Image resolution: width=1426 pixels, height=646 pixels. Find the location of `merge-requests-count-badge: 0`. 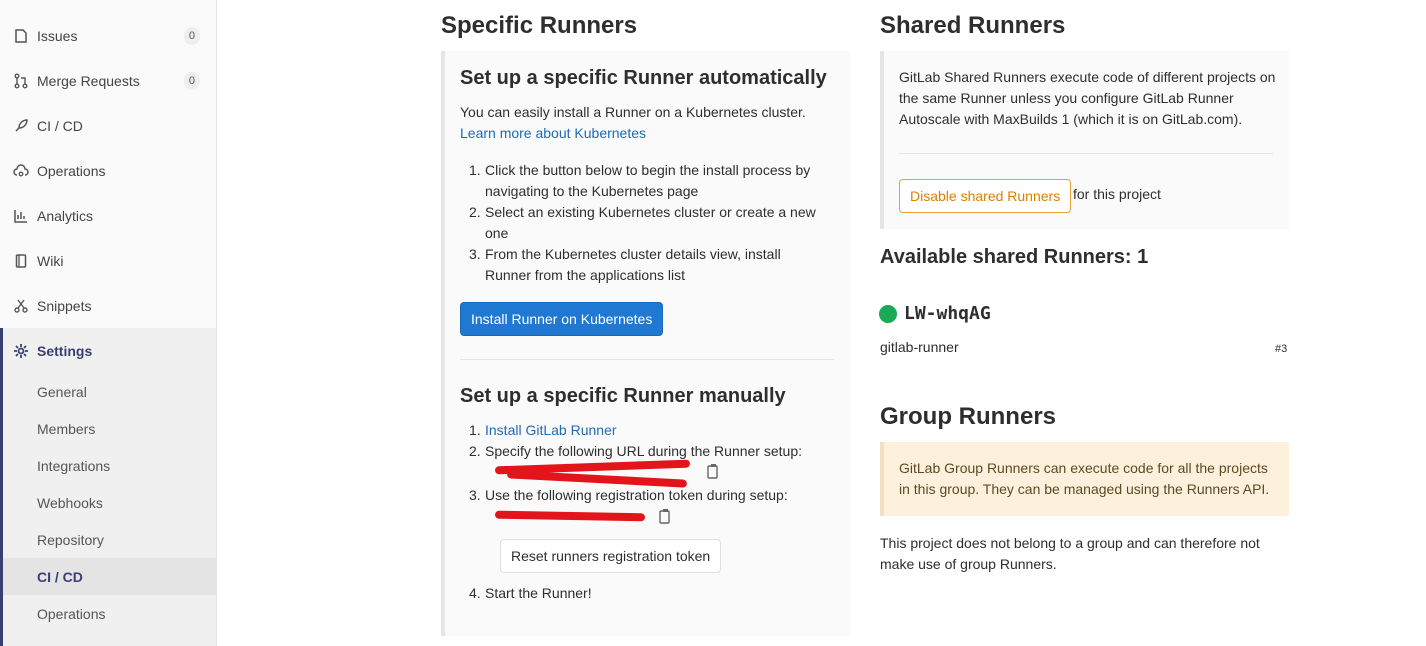

merge-requests-count-badge: 0 is located at coordinates (191, 80).